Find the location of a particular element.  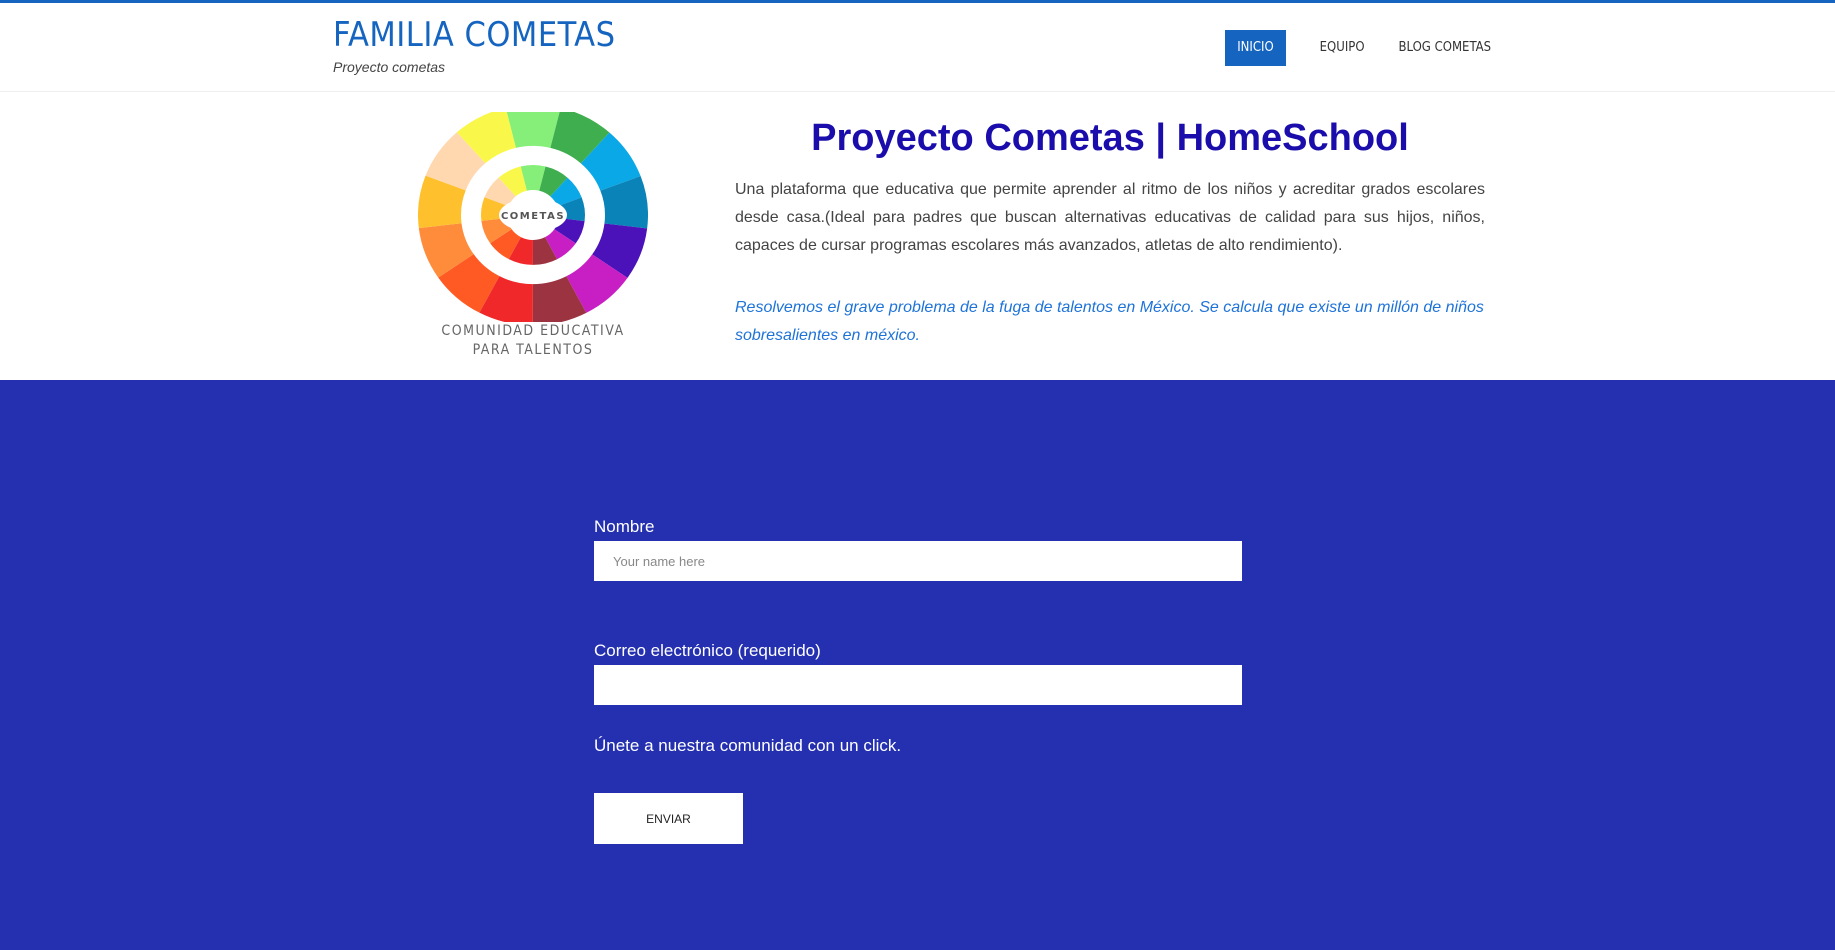

nav-item-inicio: INICIO is located at coordinates (1255, 48).